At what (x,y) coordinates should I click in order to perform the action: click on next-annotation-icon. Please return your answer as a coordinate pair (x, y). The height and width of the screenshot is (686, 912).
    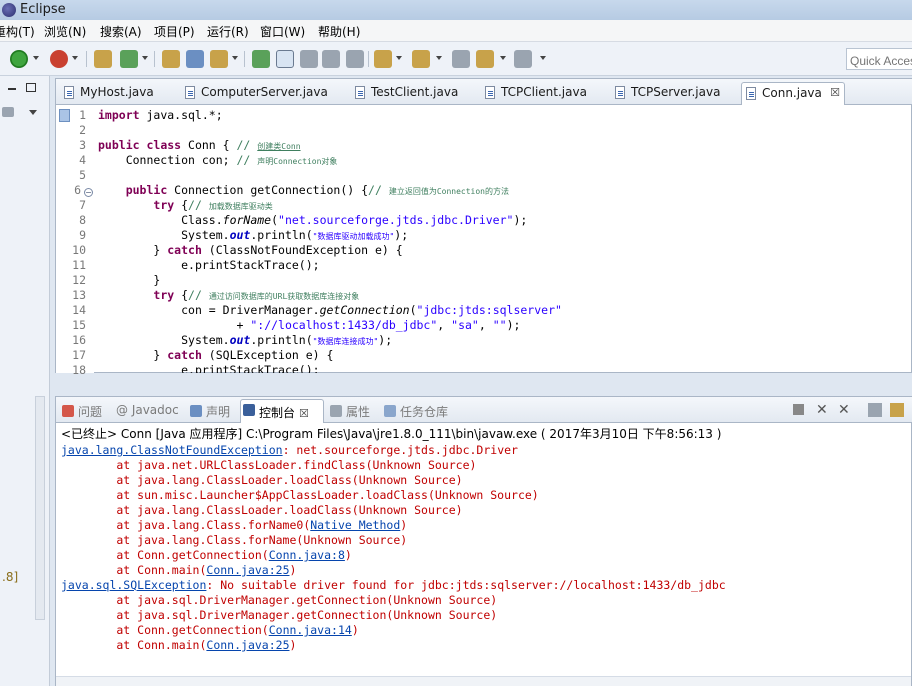
    Looking at the image, I should click on (383, 59).